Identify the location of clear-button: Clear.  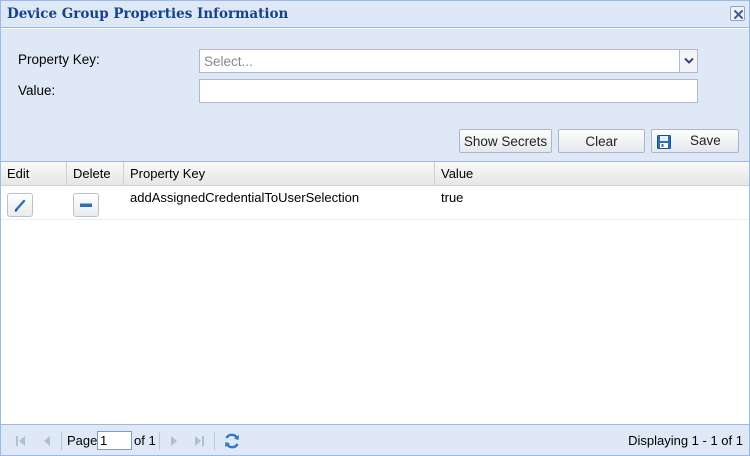
(601, 141).